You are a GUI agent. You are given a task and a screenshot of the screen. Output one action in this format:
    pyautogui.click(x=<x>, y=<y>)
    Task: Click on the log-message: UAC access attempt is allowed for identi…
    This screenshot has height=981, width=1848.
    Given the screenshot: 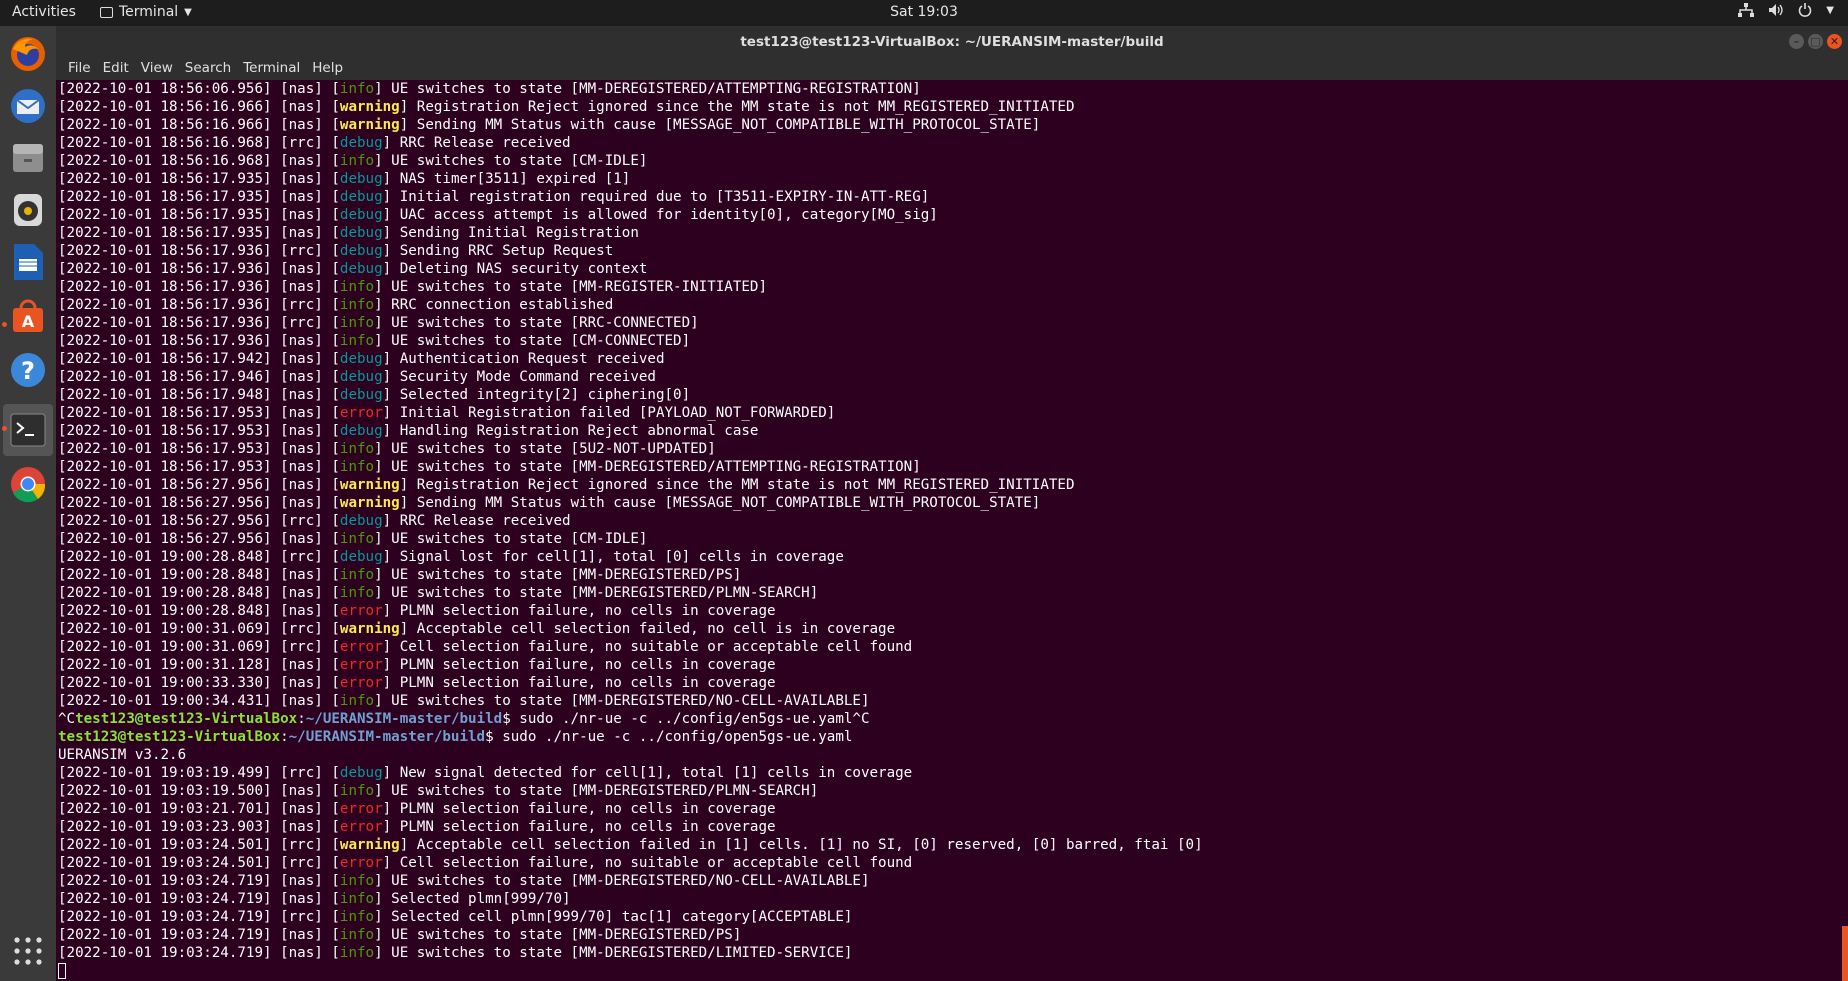 What is the action you would take?
    pyautogui.click(x=664, y=215)
    